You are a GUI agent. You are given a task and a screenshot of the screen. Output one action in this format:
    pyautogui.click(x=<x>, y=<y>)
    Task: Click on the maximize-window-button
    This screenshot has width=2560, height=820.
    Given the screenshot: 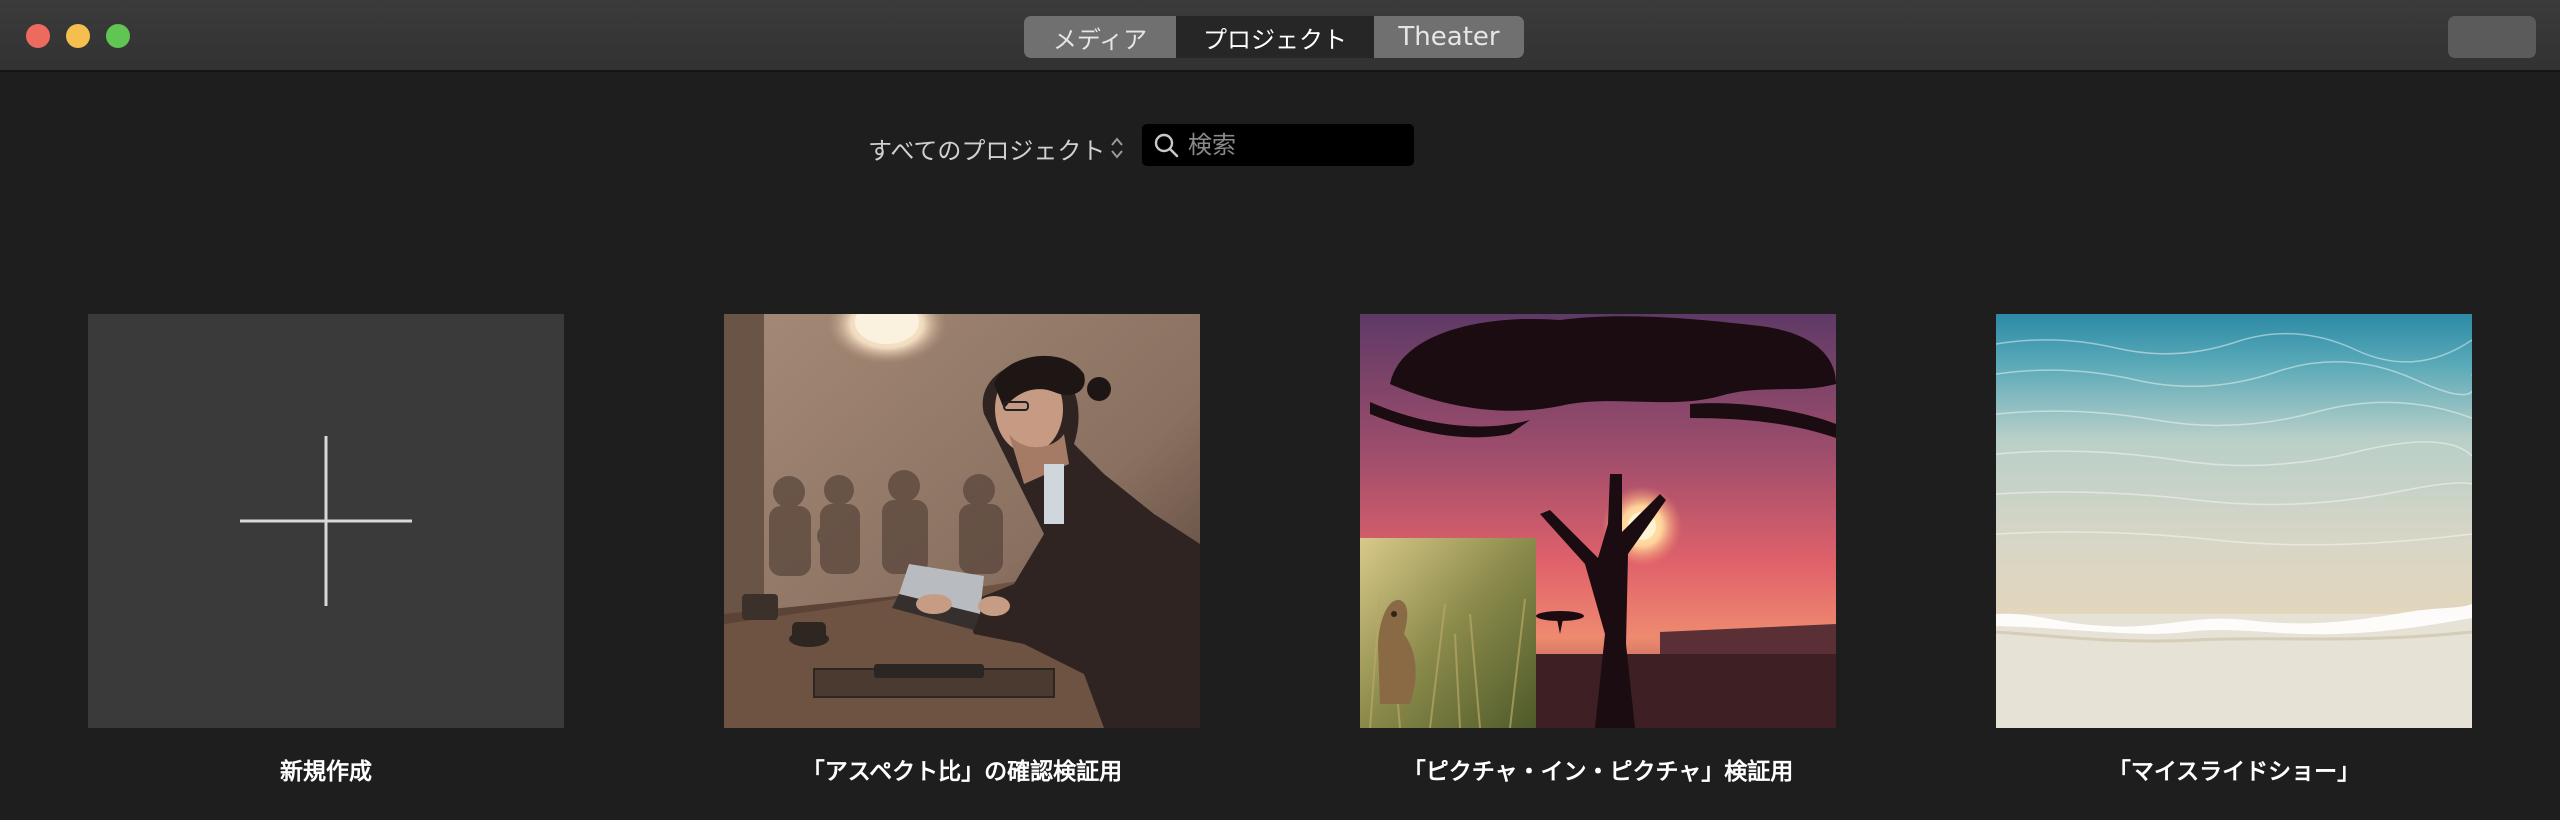 What is the action you would take?
    pyautogui.click(x=118, y=36)
    